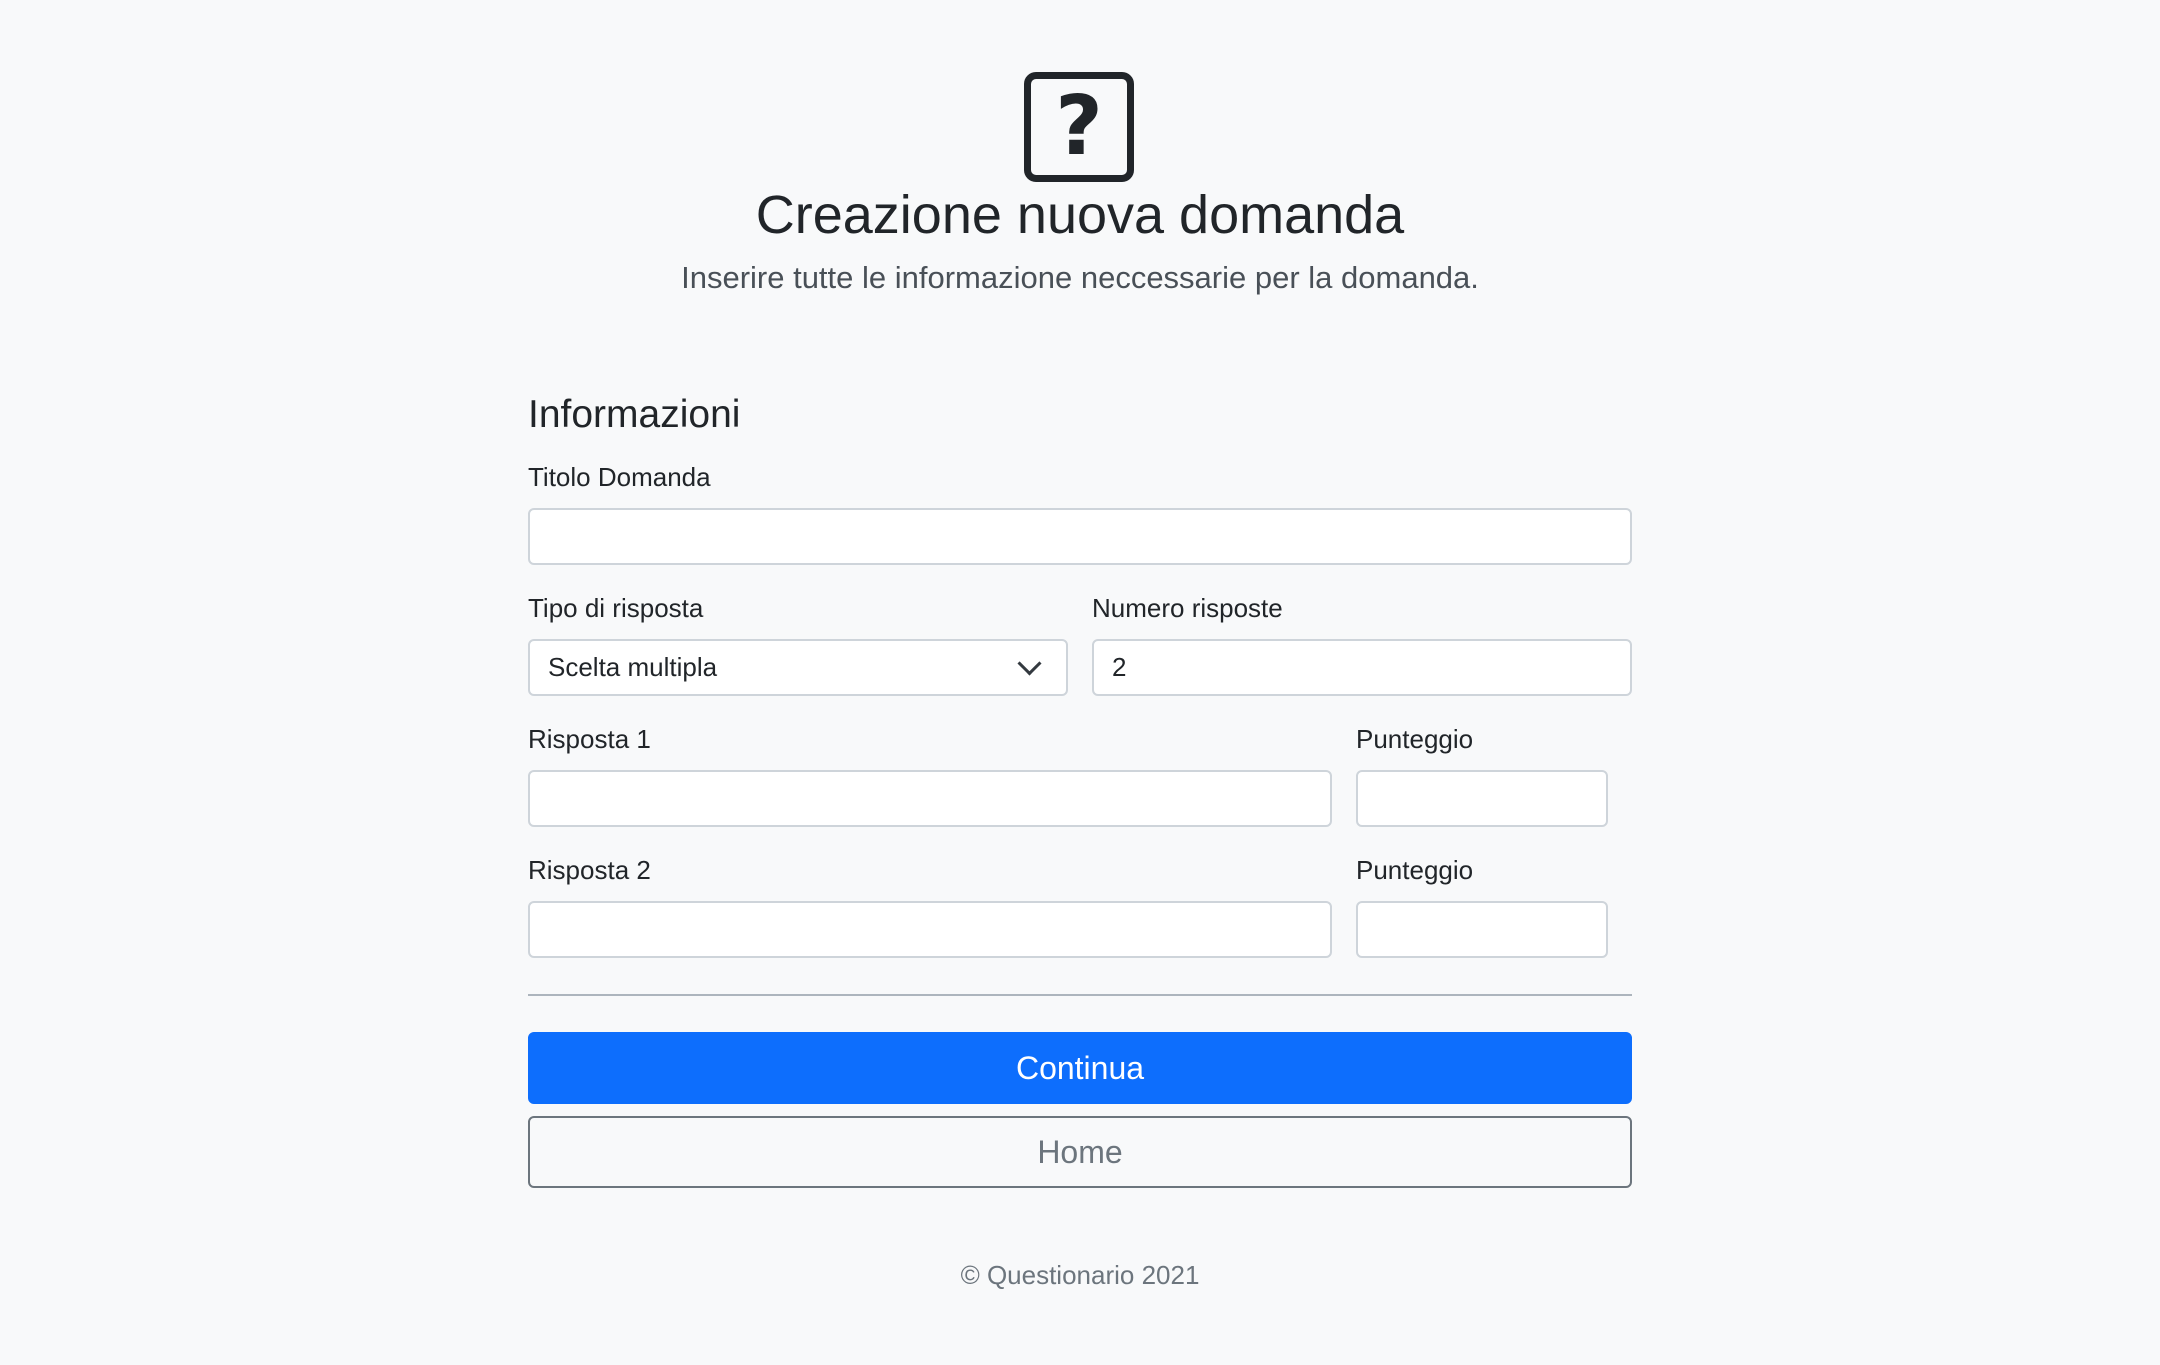 The width and height of the screenshot is (2160, 1365). I want to click on score-1-label: Punteggio, so click(1415, 739).